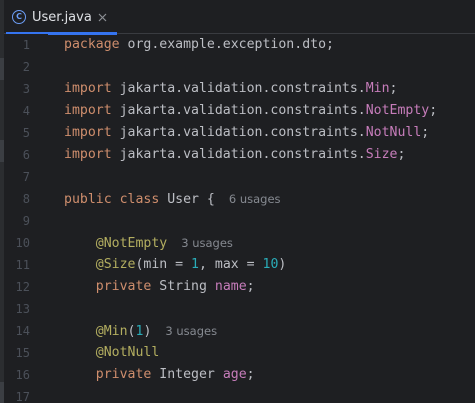 This screenshot has width=475, height=403. What do you see at coordinates (239, 17) in the screenshot?
I see `editor-tab-bar: C User.java` at bounding box center [239, 17].